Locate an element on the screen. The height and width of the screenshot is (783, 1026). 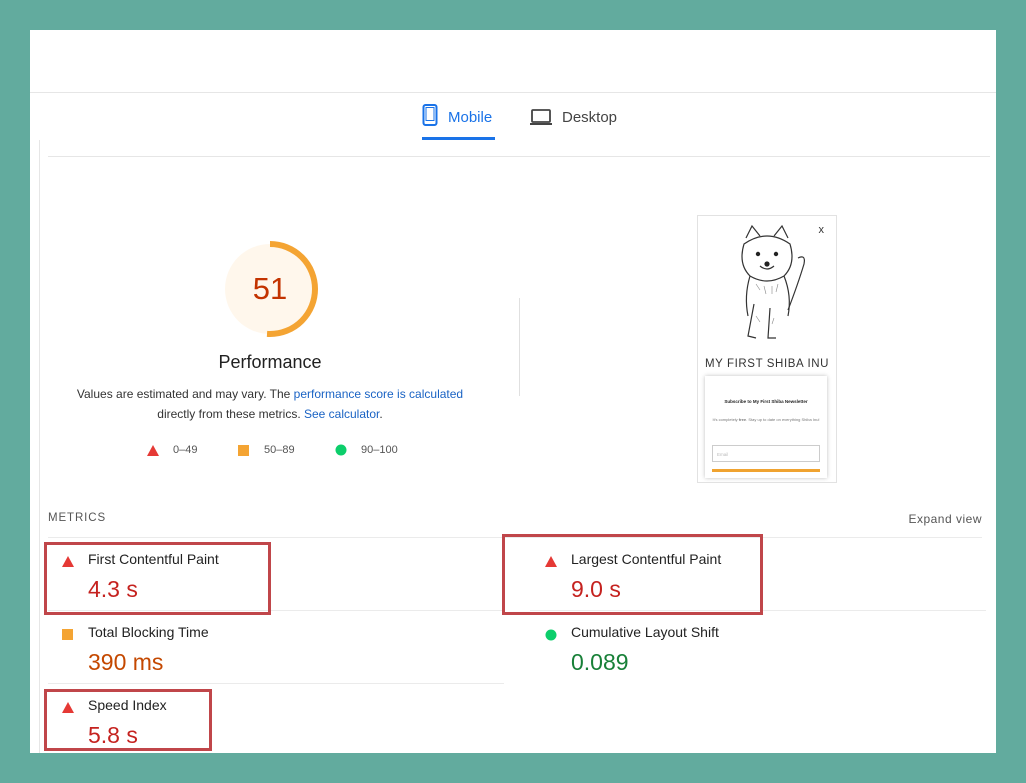
brand-name: MY FIRST SHIBA INU is located at coordinates (767, 364).